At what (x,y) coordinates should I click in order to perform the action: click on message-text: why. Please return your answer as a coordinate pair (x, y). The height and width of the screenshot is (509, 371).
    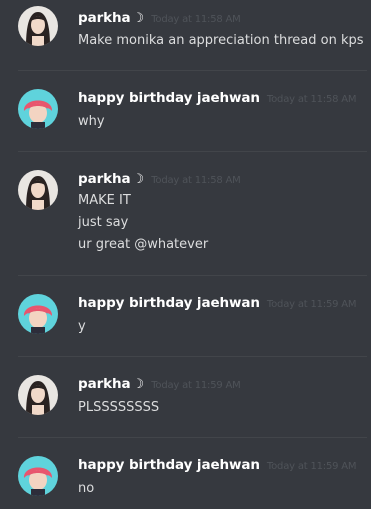
    Looking at the image, I should click on (91, 121).